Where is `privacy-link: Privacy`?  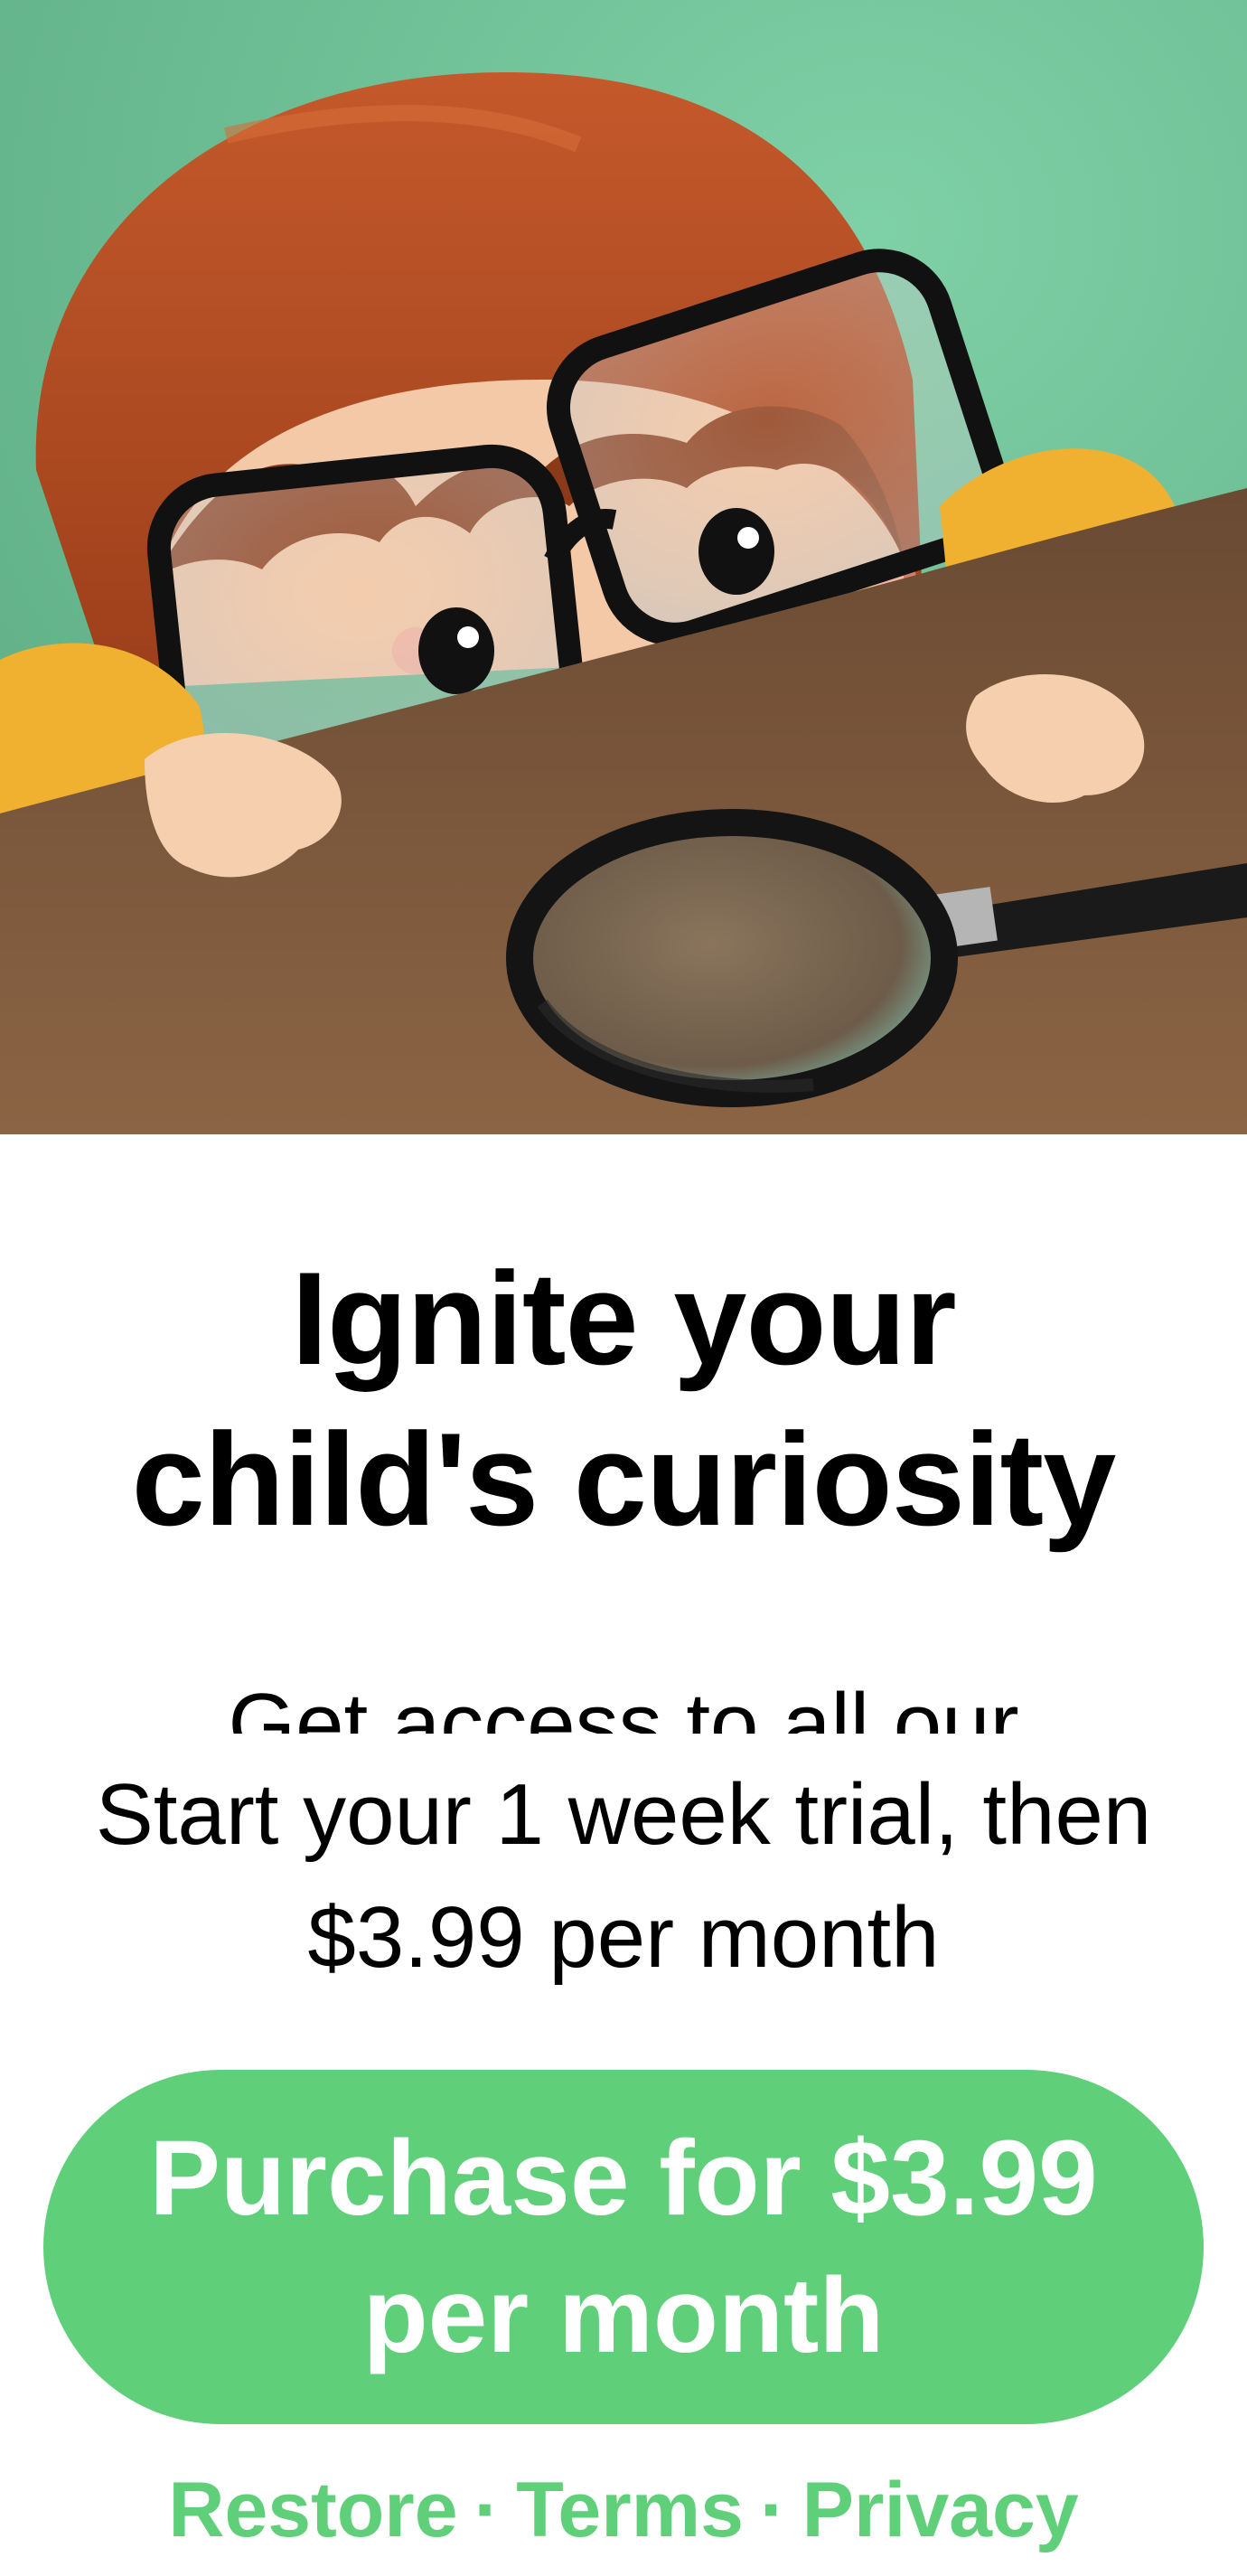
privacy-link: Privacy is located at coordinates (940, 2510).